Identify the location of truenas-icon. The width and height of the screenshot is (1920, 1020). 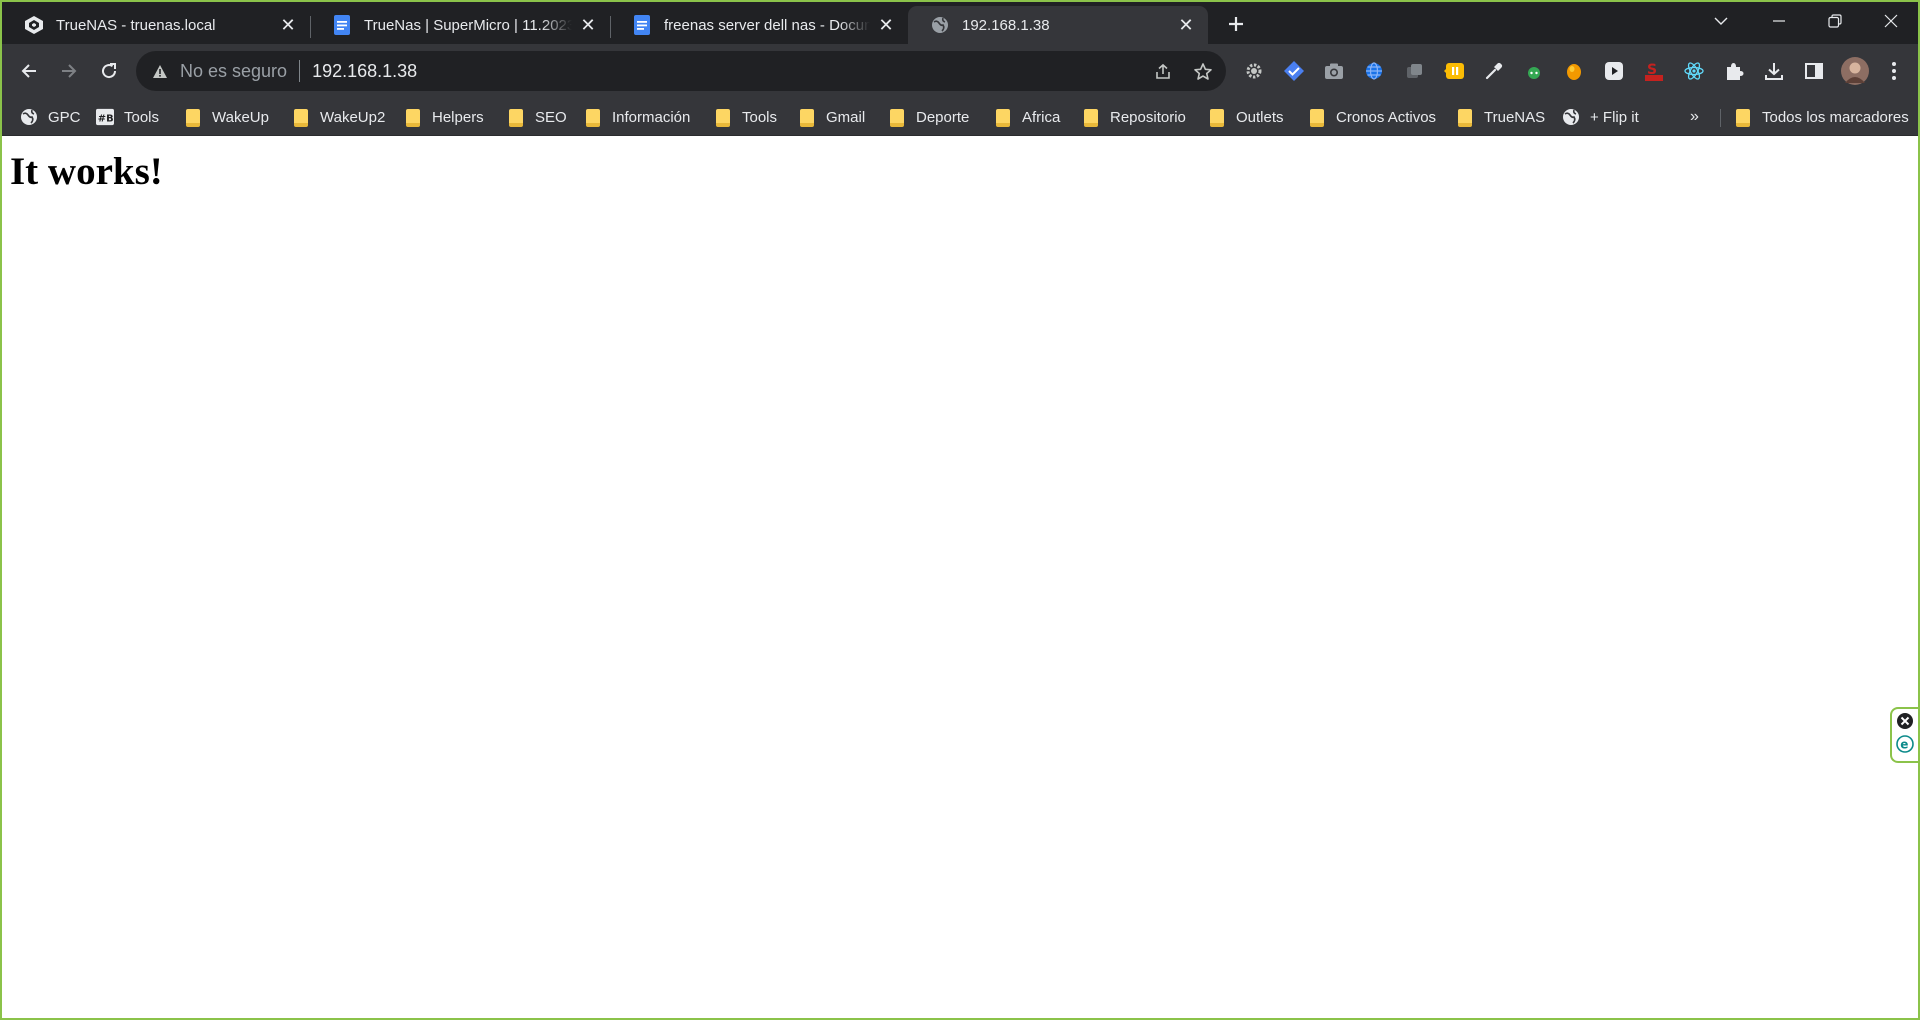
(34, 25).